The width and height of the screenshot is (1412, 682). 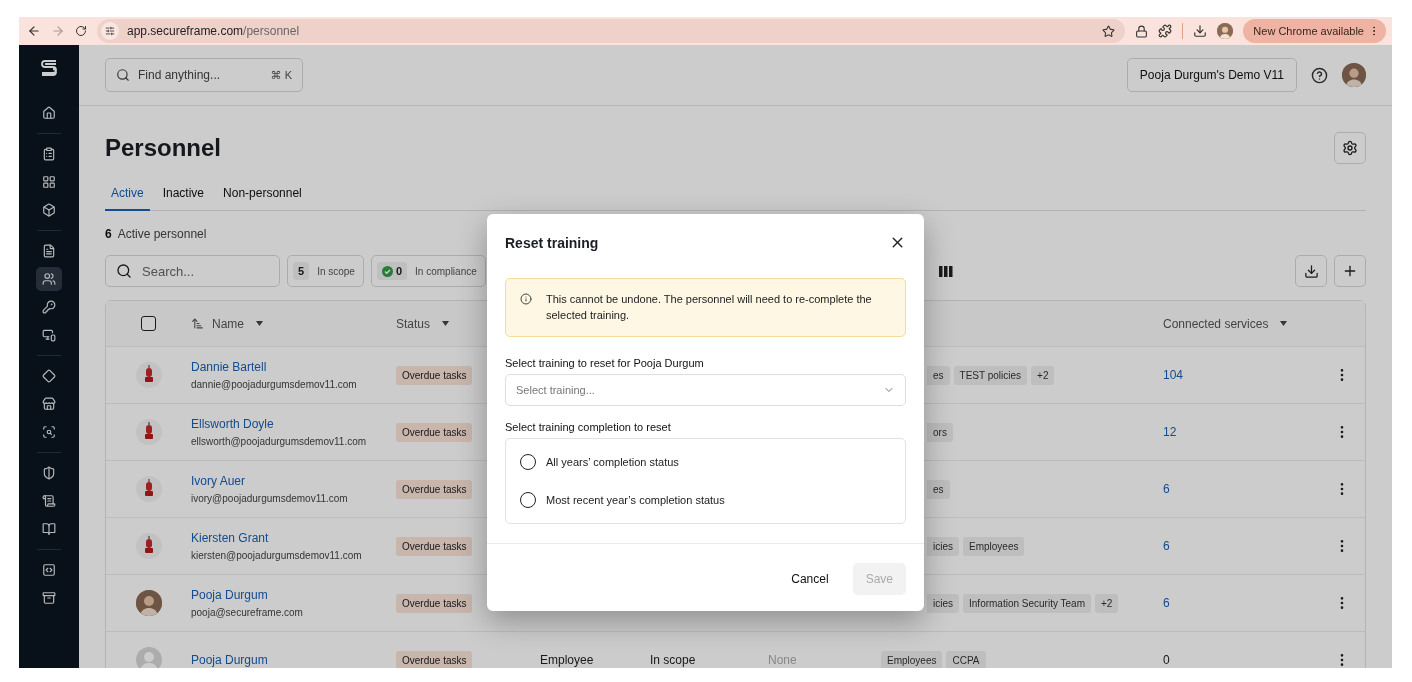 What do you see at coordinates (247, 612) in the screenshot?
I see `email-text: pooja@secureframe.com` at bounding box center [247, 612].